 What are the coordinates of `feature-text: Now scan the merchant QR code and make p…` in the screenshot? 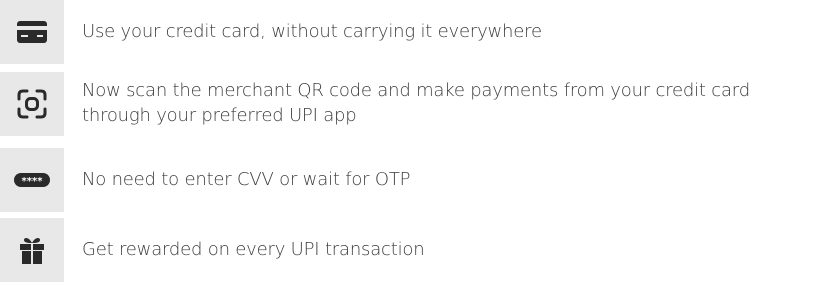 It's located at (416, 103).